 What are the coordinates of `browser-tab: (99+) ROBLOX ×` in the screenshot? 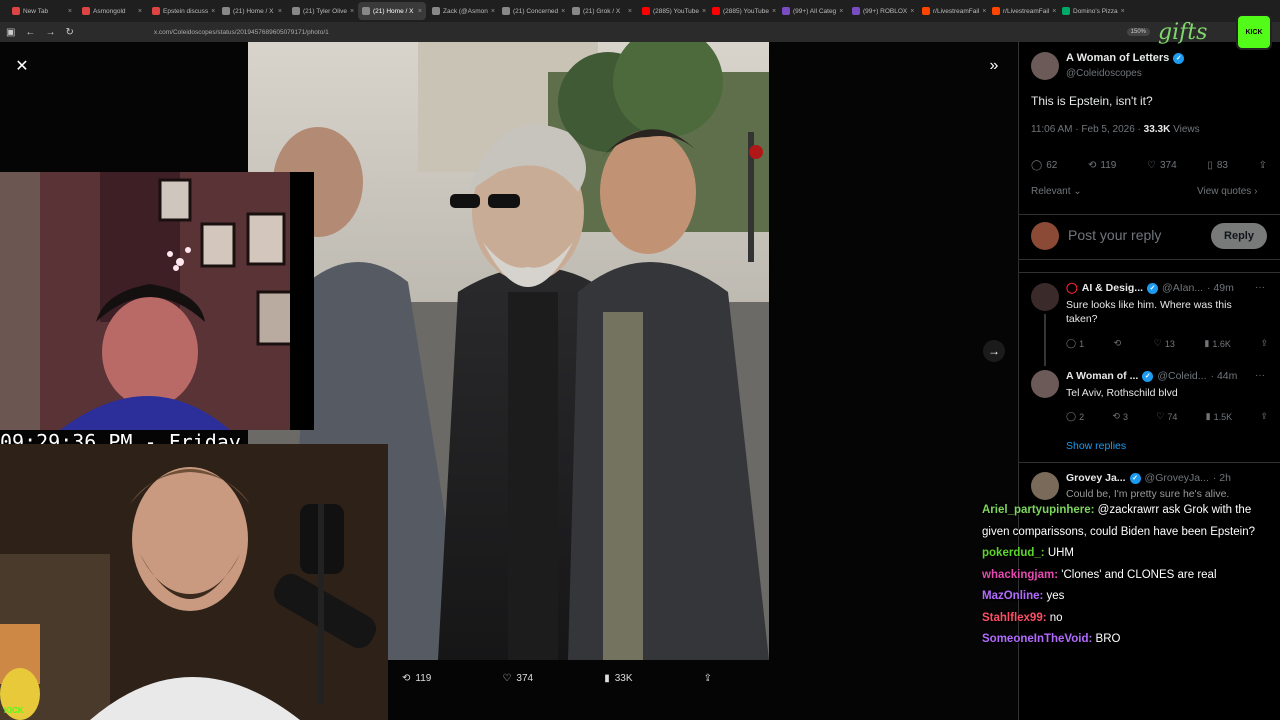 It's located at (882, 11).